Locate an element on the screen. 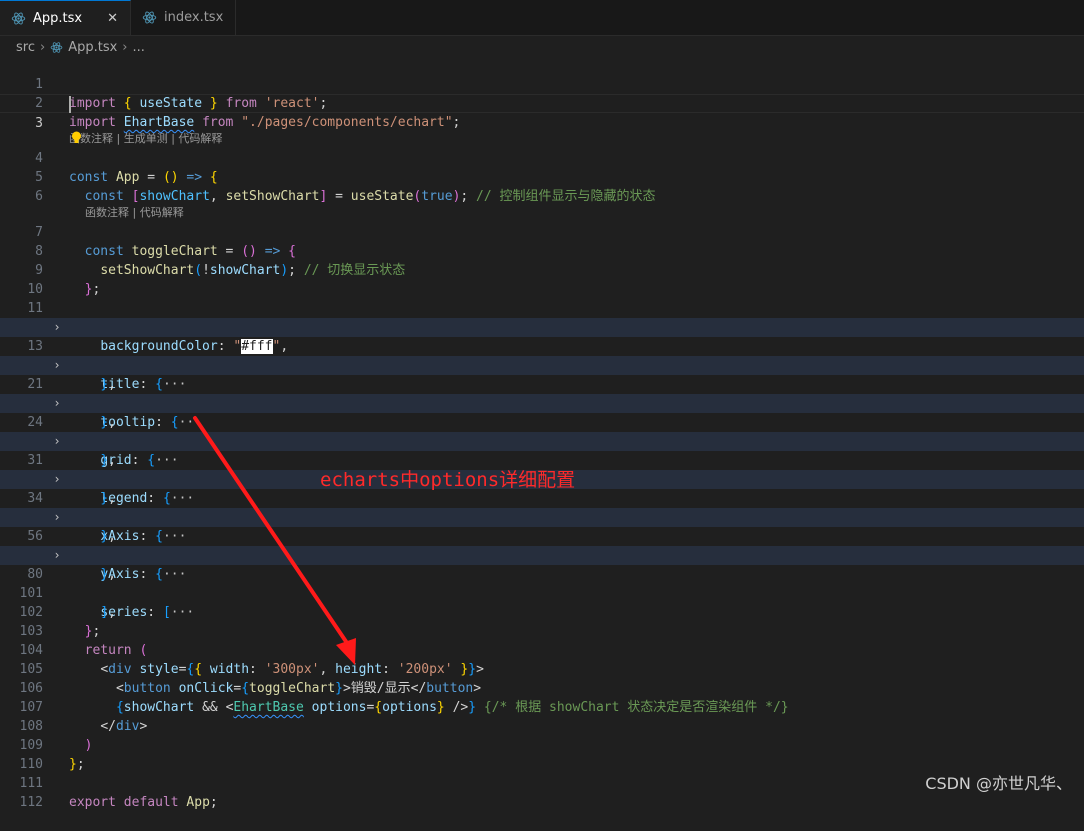 The image size is (1084, 831). code-line: 112 is located at coordinates (542, 792).